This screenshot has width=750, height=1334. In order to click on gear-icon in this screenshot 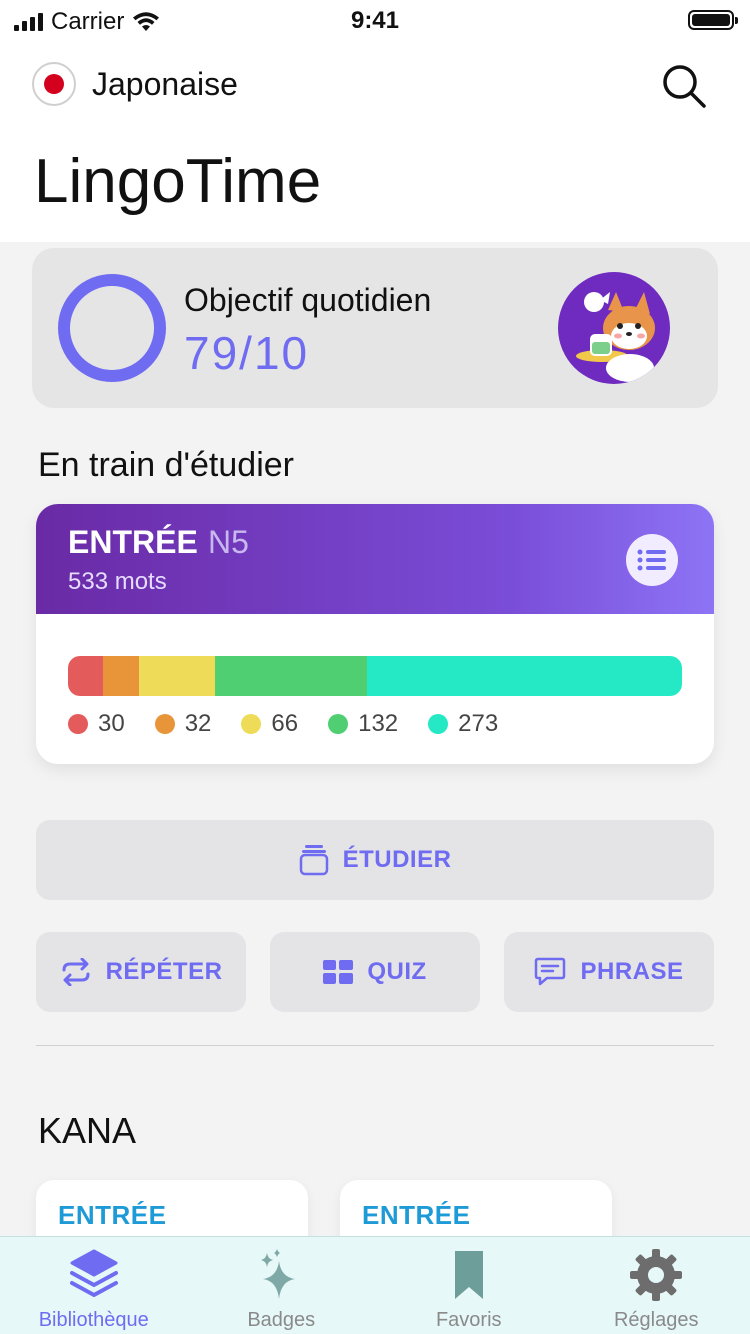, I will do `click(656, 1275)`.